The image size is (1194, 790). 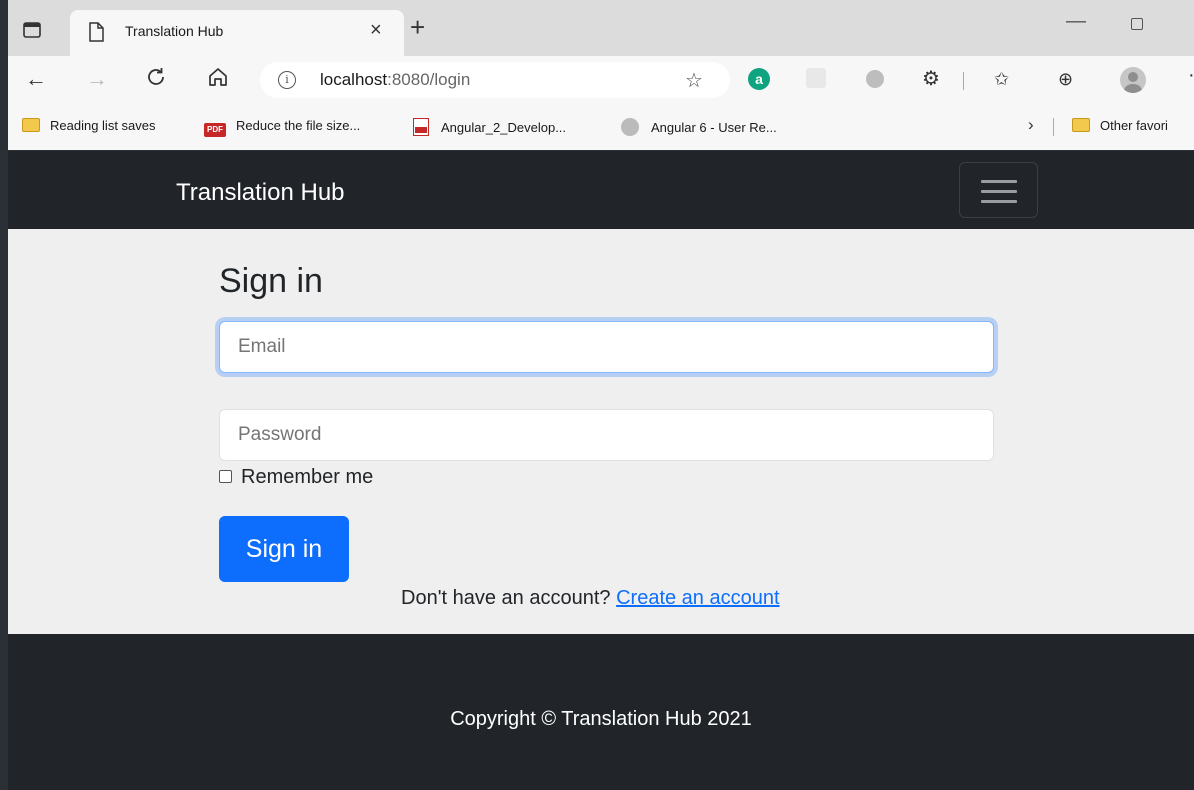 What do you see at coordinates (601, 28) in the screenshot?
I see `browser-tab-bar: Translation Hub × + —` at bounding box center [601, 28].